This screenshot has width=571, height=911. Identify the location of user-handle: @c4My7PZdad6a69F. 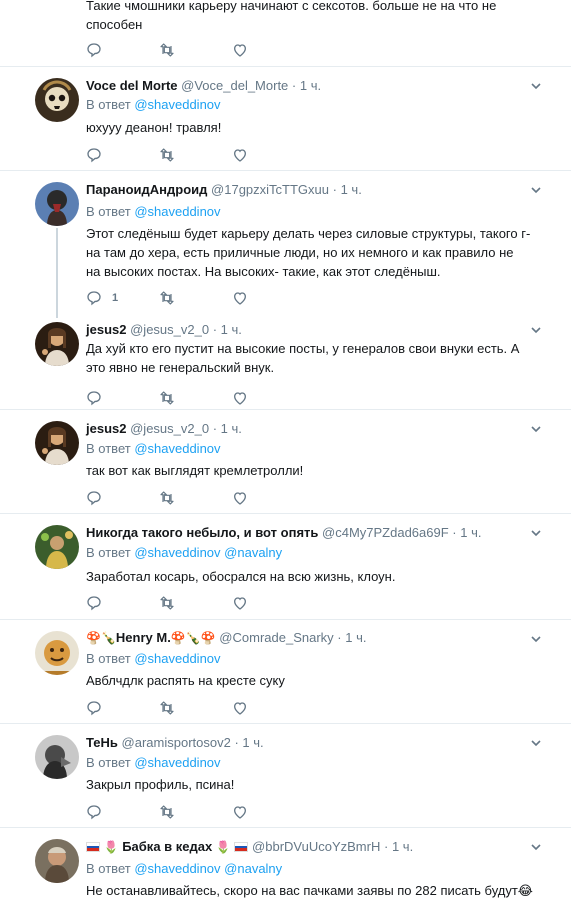
(385, 532).